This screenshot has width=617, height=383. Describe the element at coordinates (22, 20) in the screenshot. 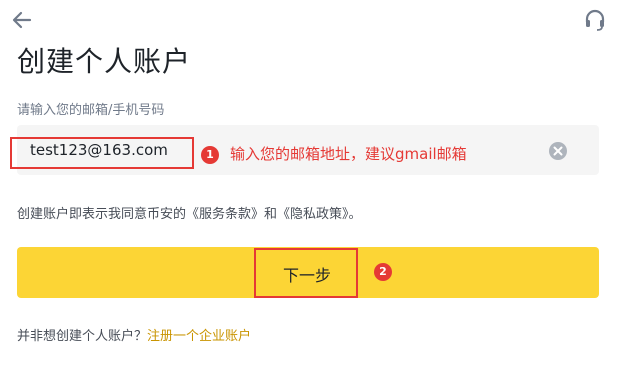

I see `back-arrow-icon` at that location.